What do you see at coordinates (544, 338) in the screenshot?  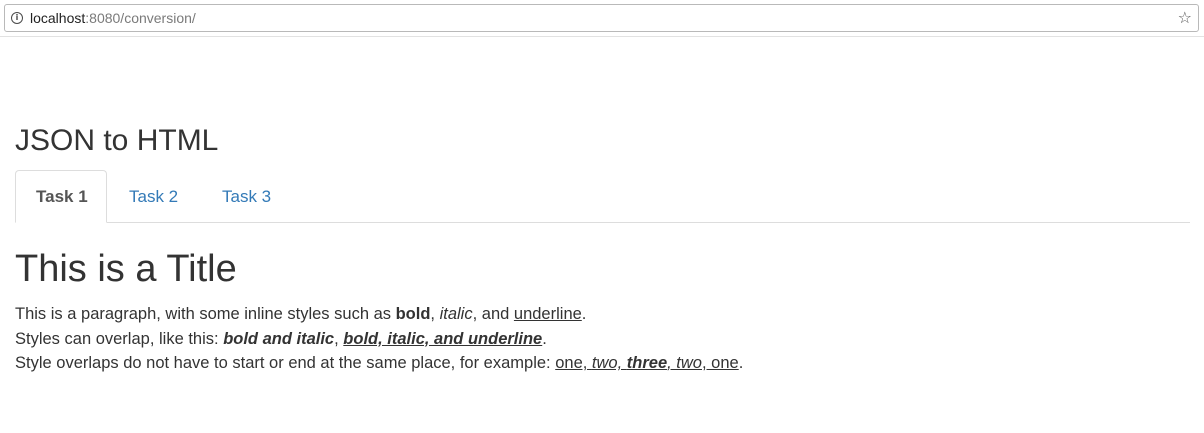 I see `line2-suffix: .` at bounding box center [544, 338].